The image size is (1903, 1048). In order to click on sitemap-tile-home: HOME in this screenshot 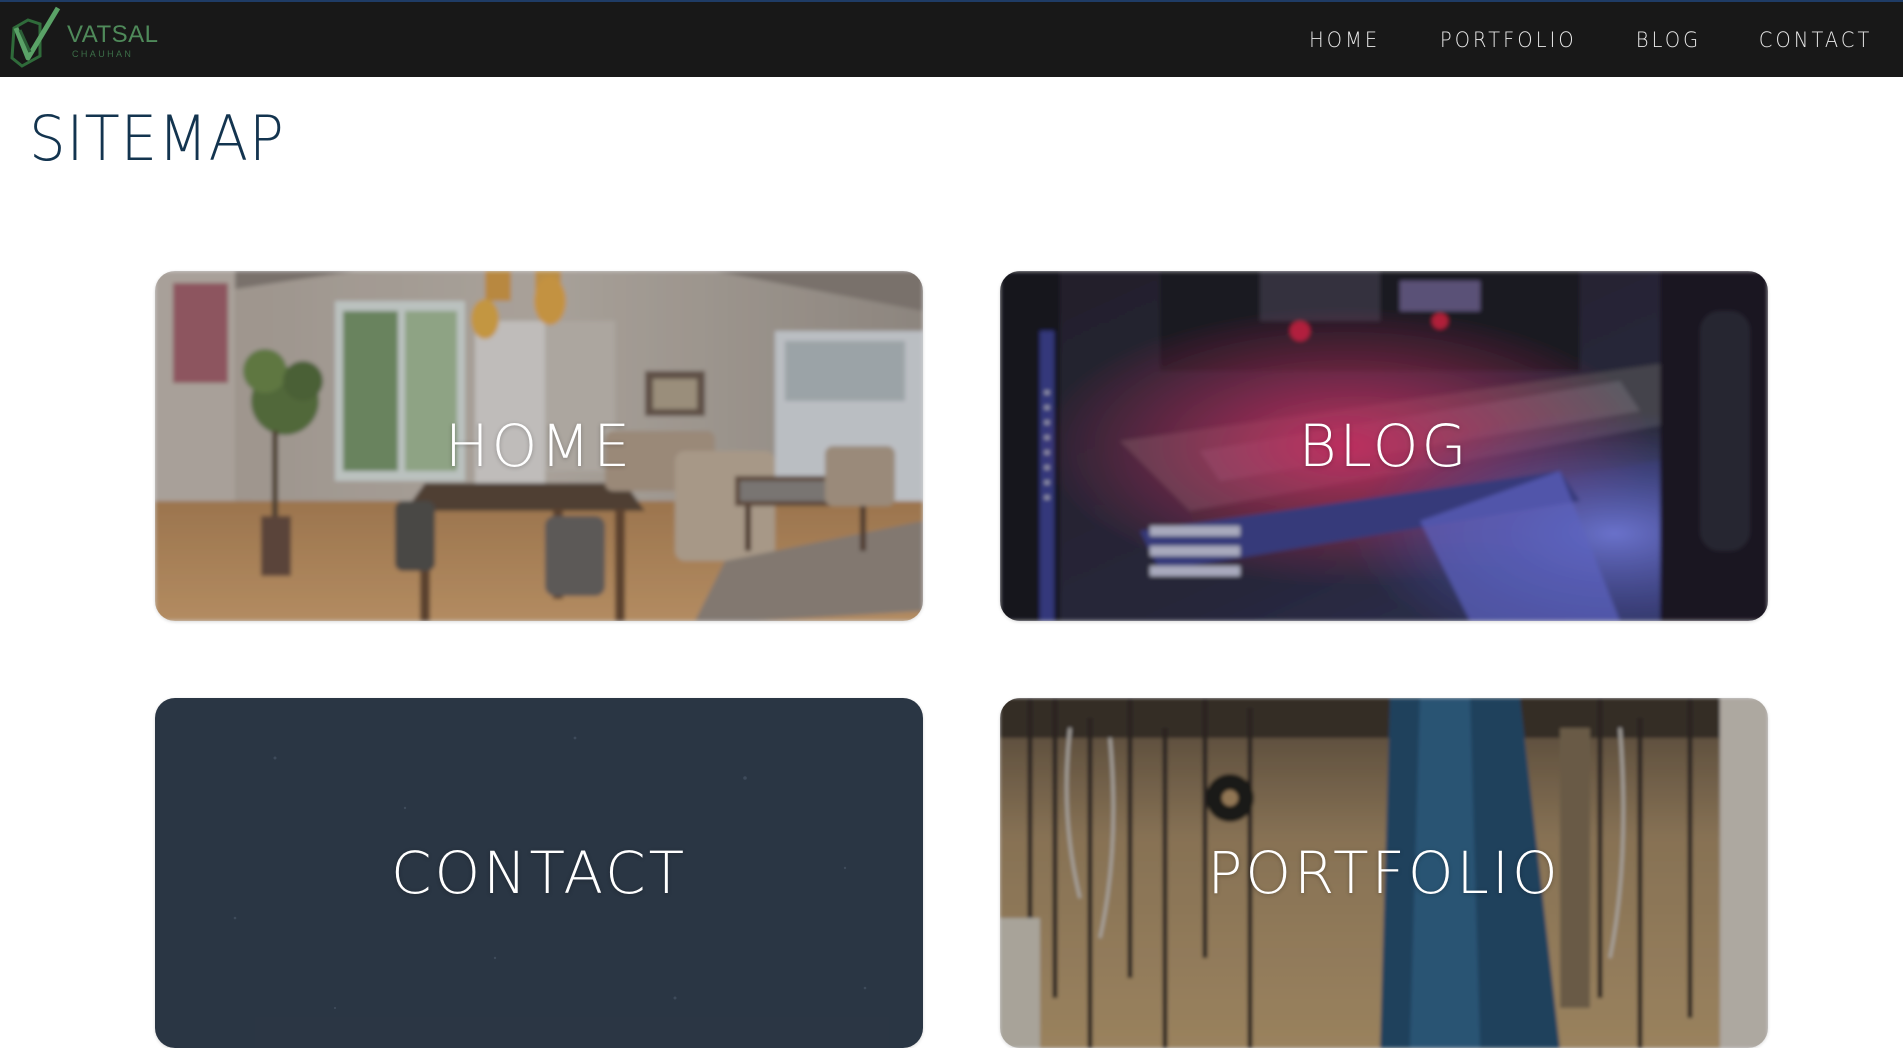, I will do `click(539, 446)`.